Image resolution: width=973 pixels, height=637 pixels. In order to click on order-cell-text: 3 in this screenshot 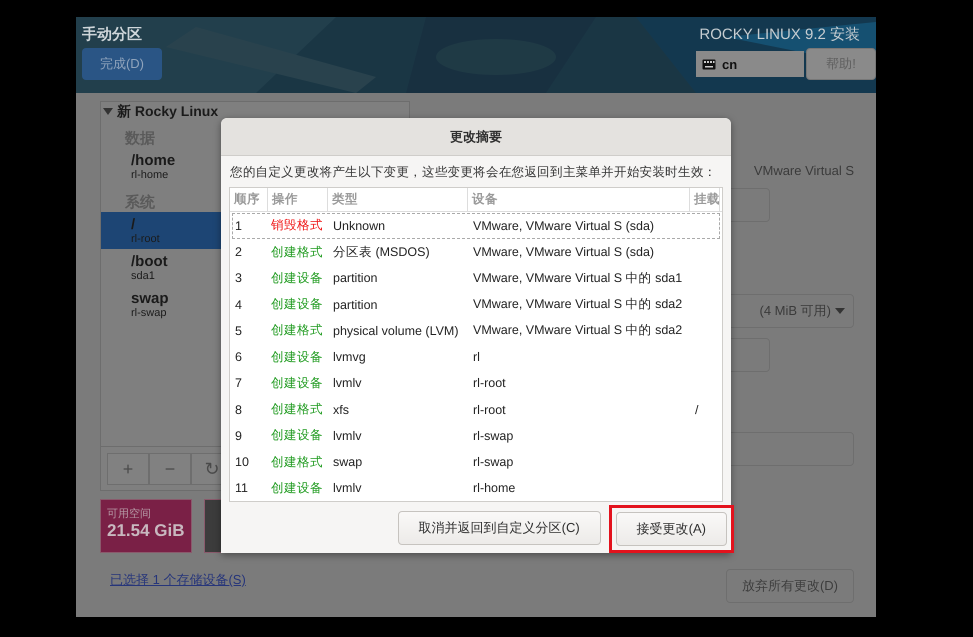, I will do `click(238, 278)`.